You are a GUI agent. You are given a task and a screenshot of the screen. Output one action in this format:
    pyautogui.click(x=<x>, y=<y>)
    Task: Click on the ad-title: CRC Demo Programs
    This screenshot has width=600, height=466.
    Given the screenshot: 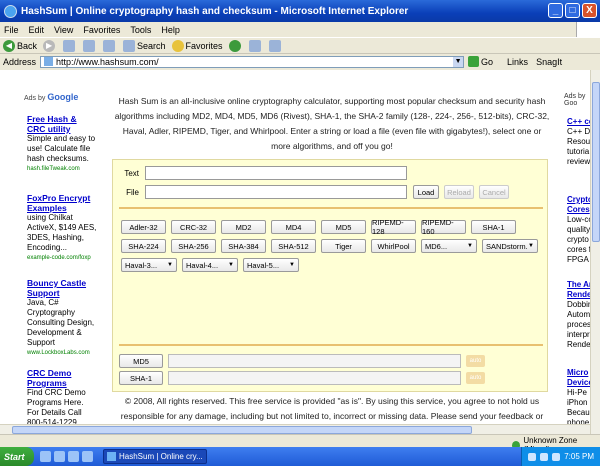 What is the action you would take?
    pyautogui.click(x=62, y=378)
    